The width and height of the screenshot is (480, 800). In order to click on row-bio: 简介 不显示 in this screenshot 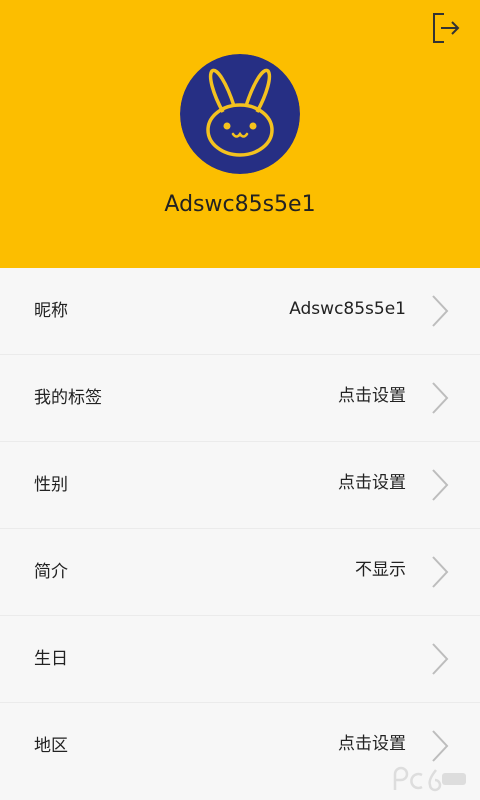, I will do `click(240, 572)`.